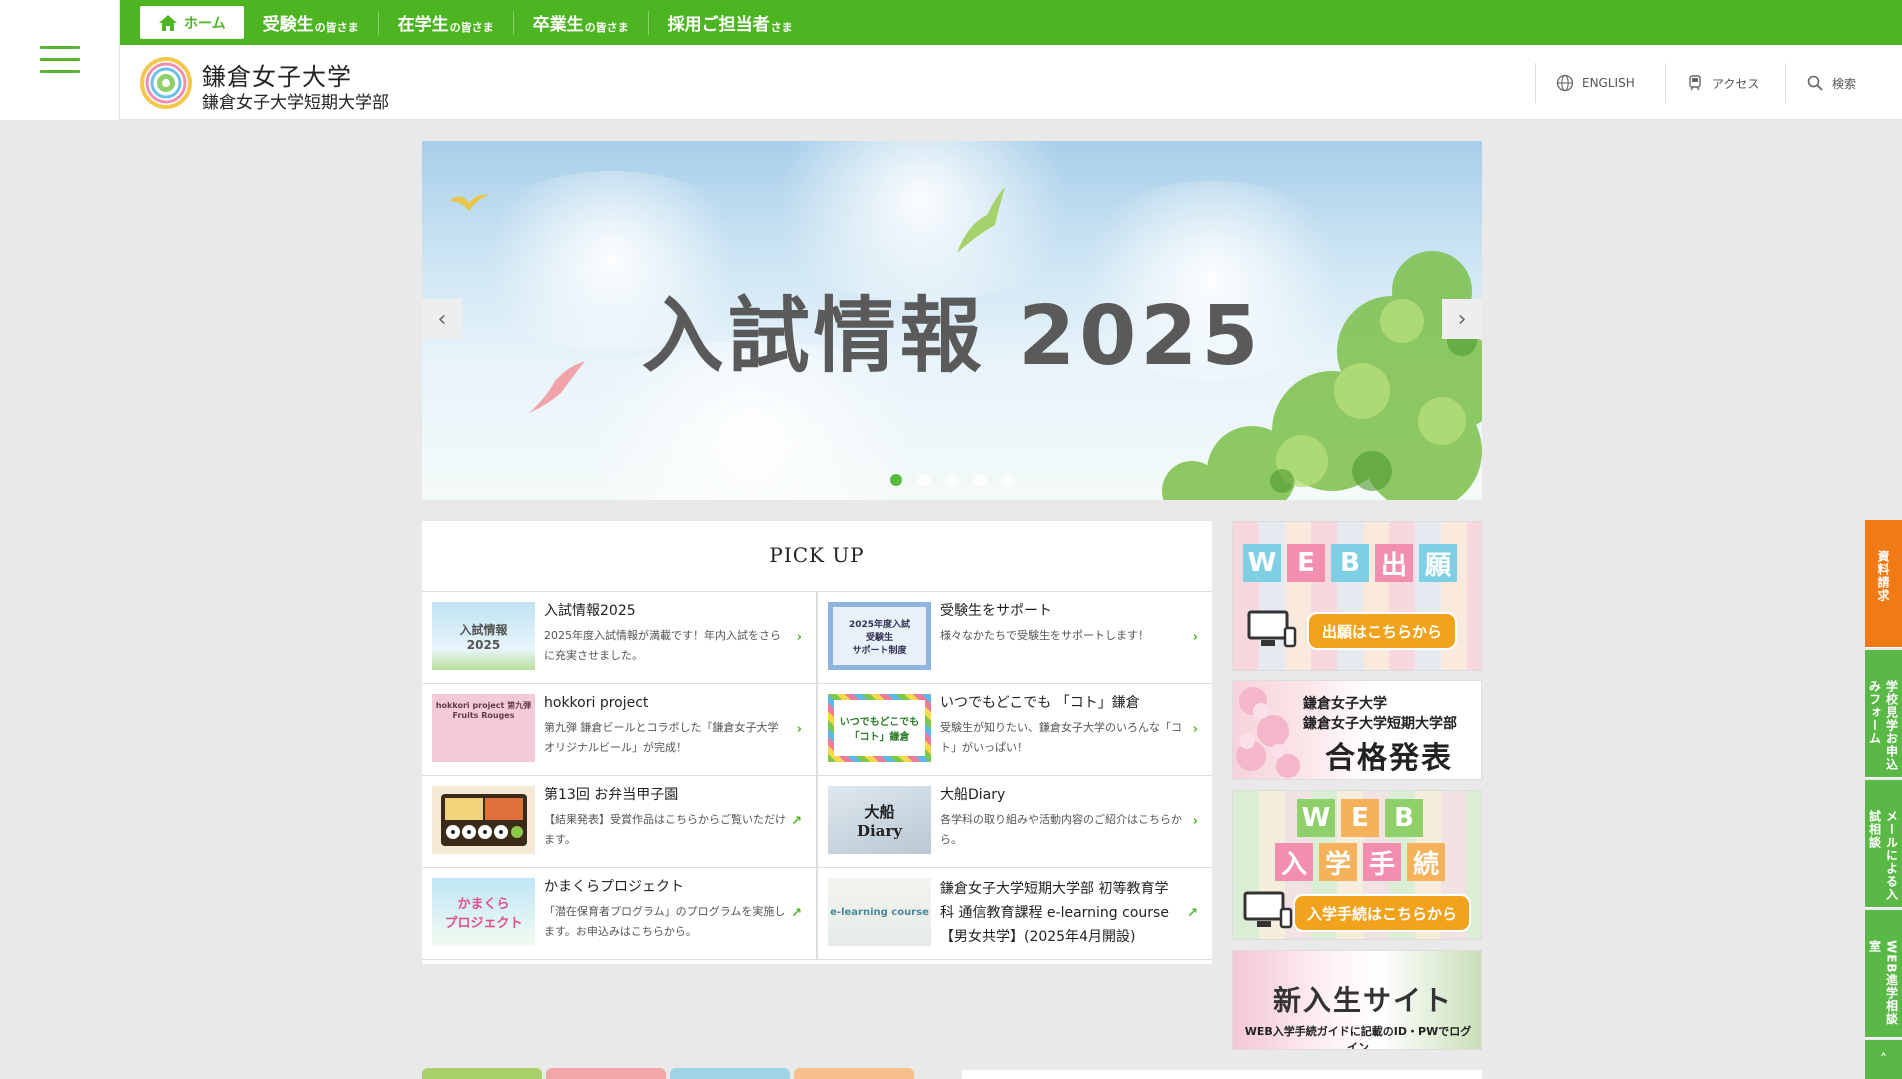  I want to click on train-icon, so click(1695, 83).